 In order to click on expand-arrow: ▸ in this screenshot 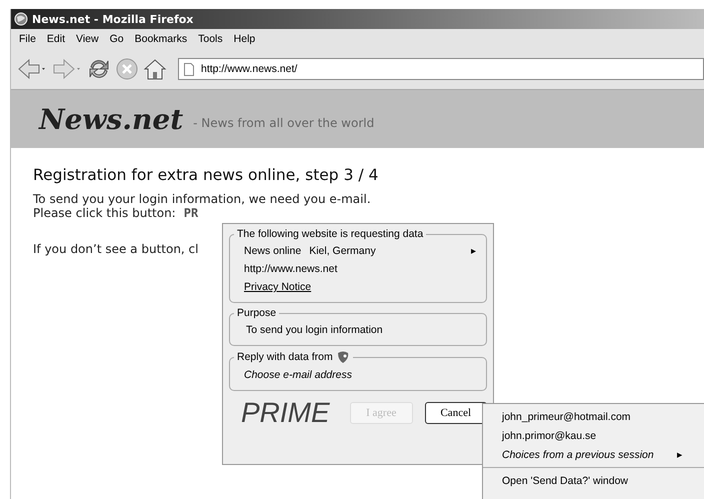, I will do `click(473, 251)`.